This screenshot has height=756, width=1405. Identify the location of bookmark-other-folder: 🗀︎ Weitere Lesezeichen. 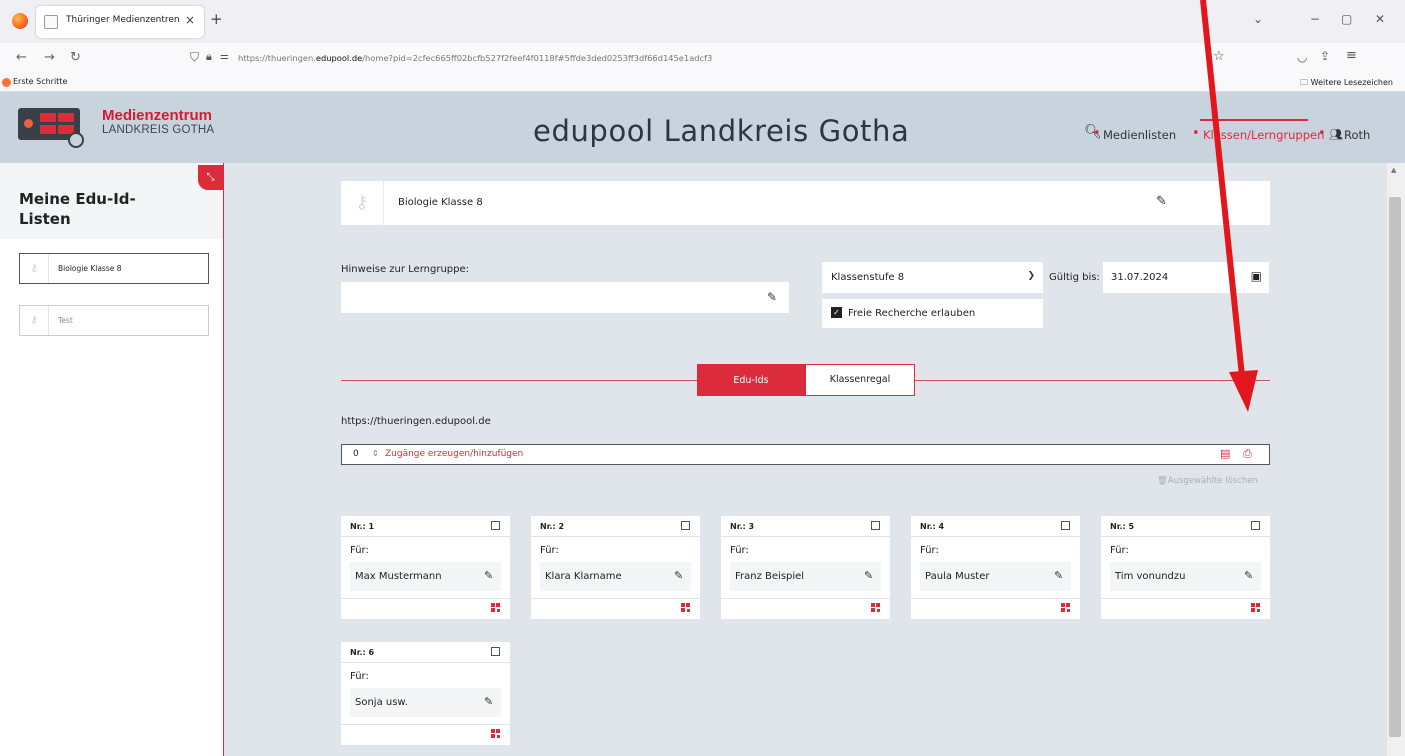
(1346, 84).